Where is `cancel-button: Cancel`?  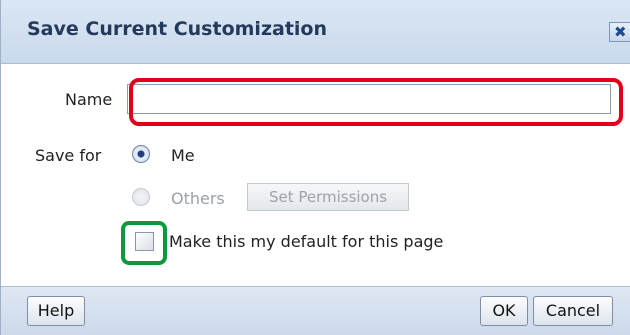
cancel-button: Cancel is located at coordinates (573, 311).